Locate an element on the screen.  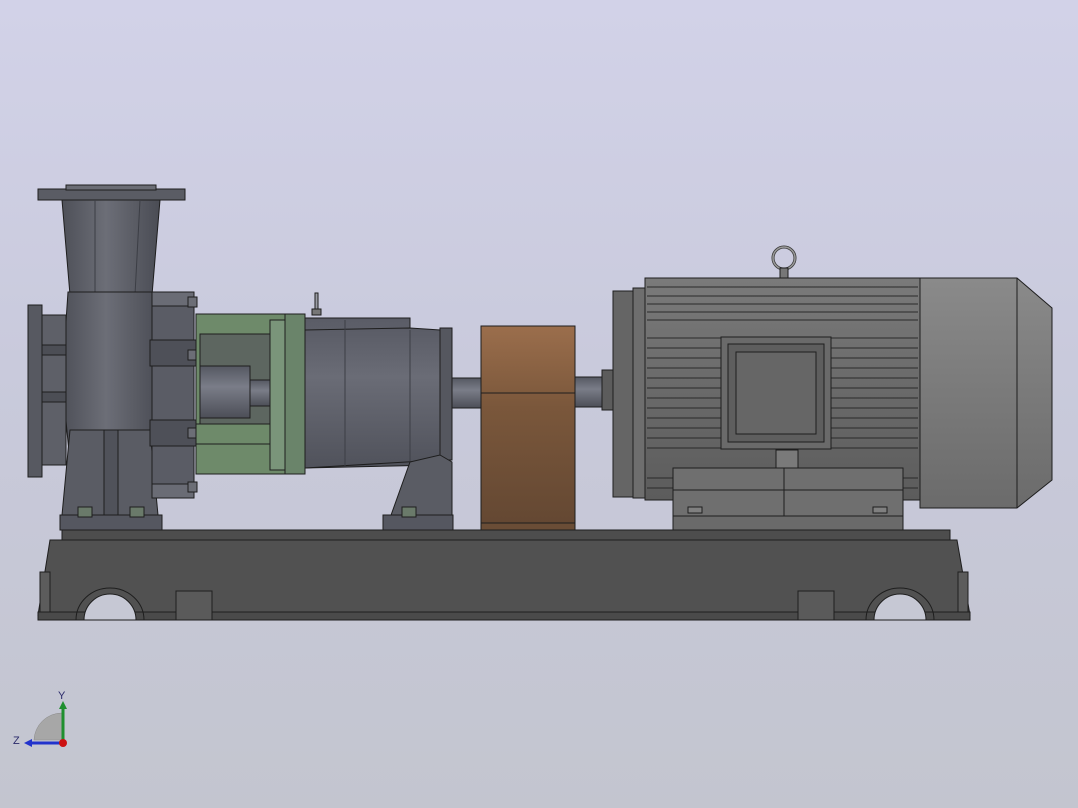
bearing-frame is located at coordinates (379, 411).